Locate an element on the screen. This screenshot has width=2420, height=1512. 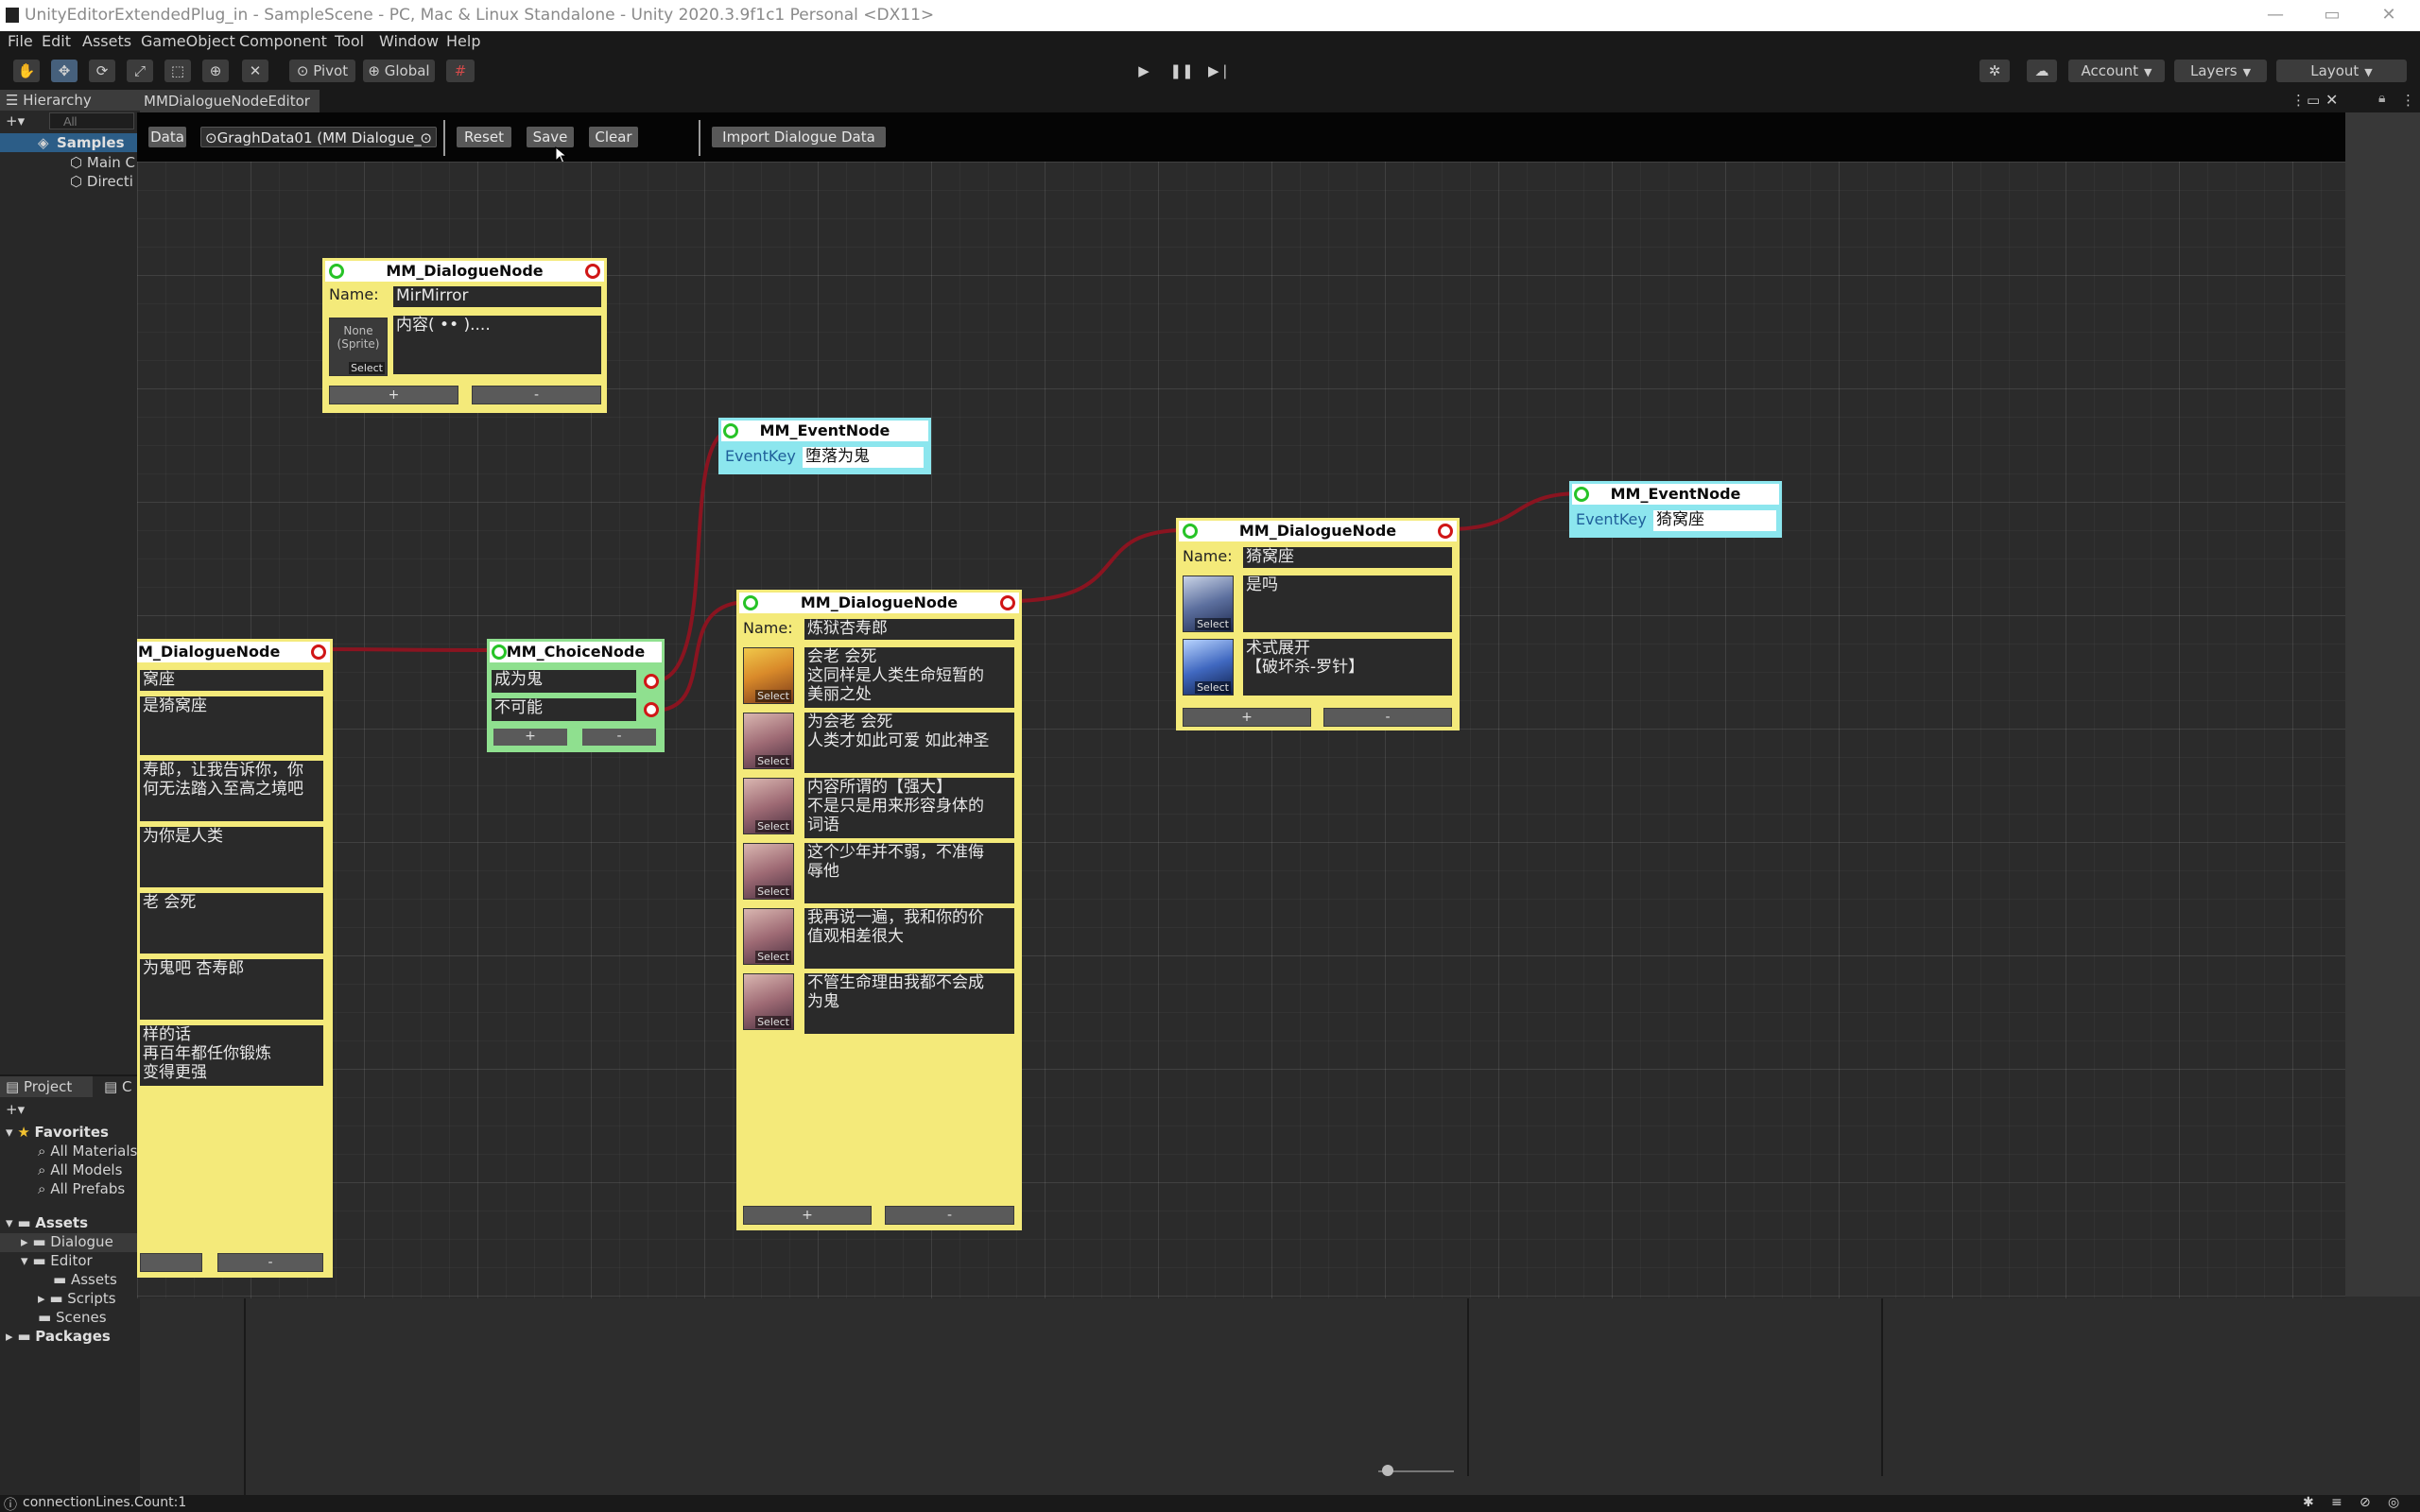
choice-option-field: 成为鬼 is located at coordinates (564, 681).